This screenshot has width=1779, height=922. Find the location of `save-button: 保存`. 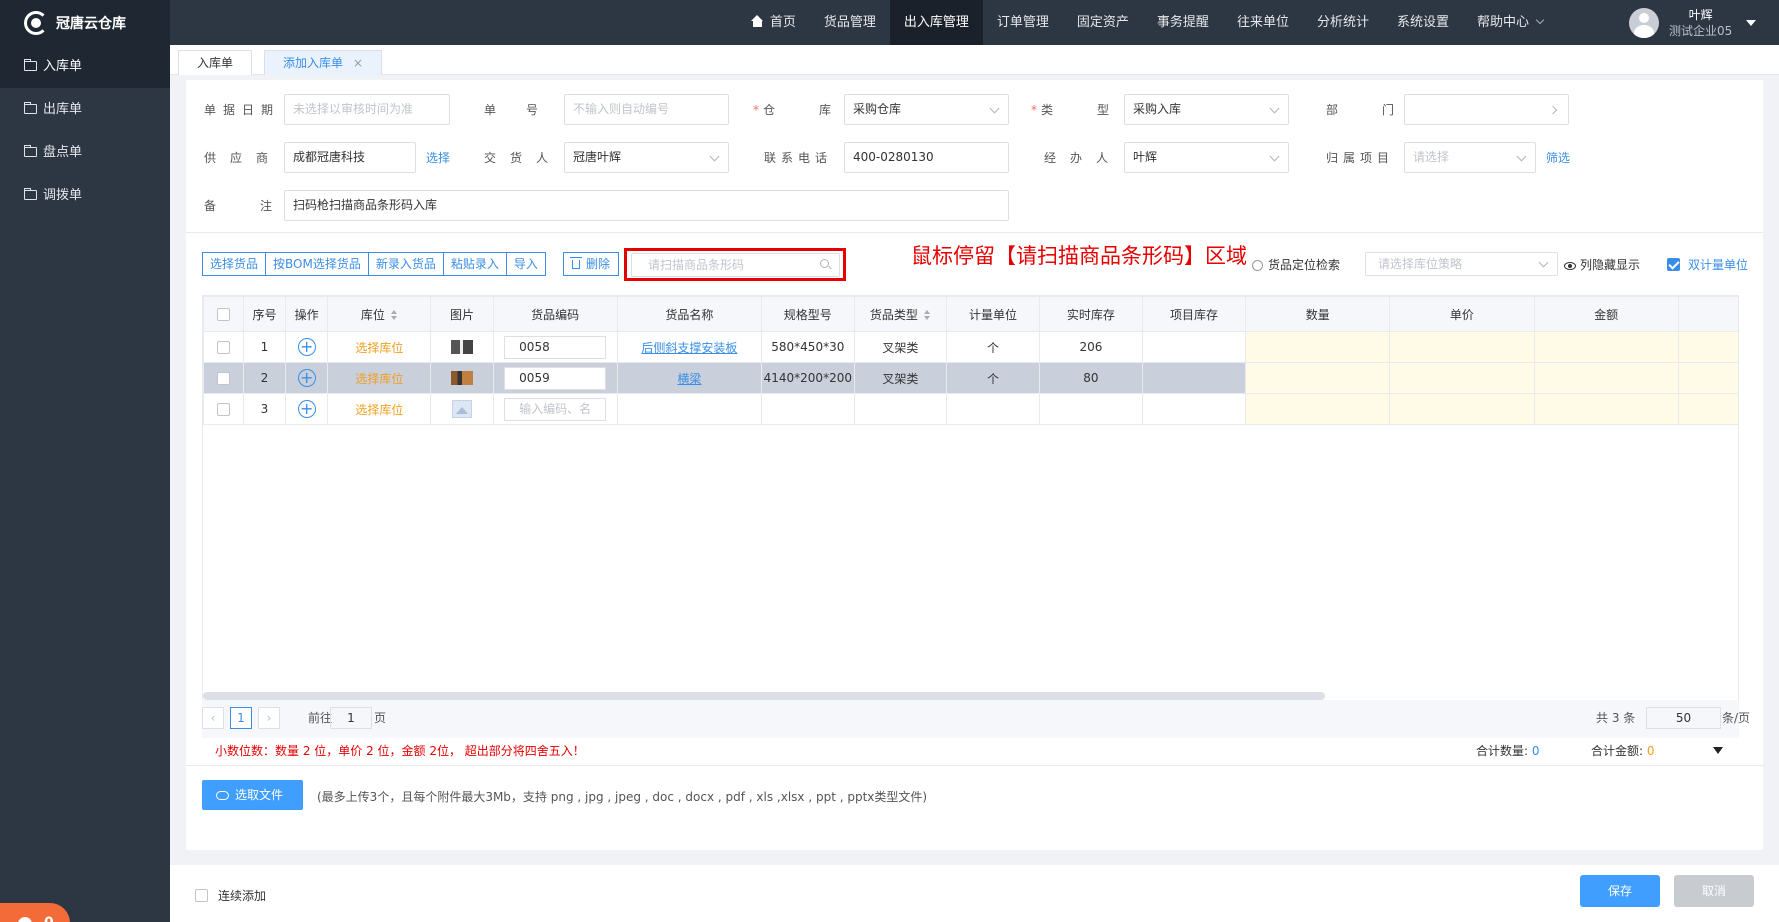

save-button: 保存 is located at coordinates (1620, 891).